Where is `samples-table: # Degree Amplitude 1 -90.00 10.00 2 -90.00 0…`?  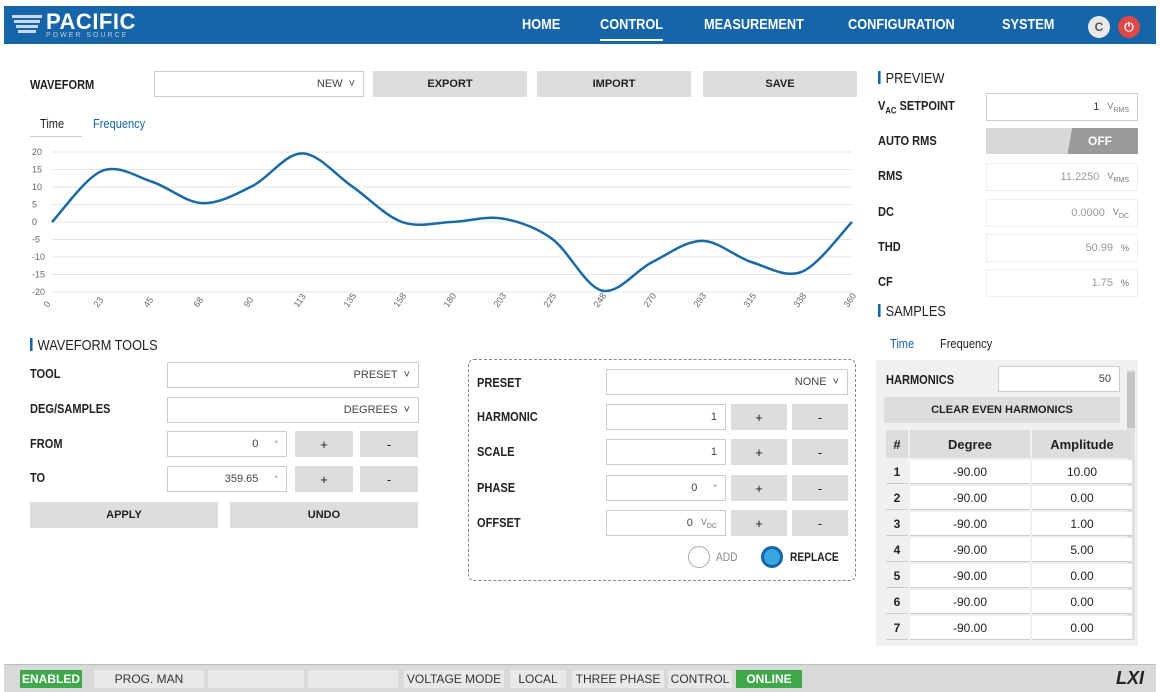 samples-table: # Degree Amplitude 1 -90.00 10.00 2 -90.00 0… is located at coordinates (1009, 535).